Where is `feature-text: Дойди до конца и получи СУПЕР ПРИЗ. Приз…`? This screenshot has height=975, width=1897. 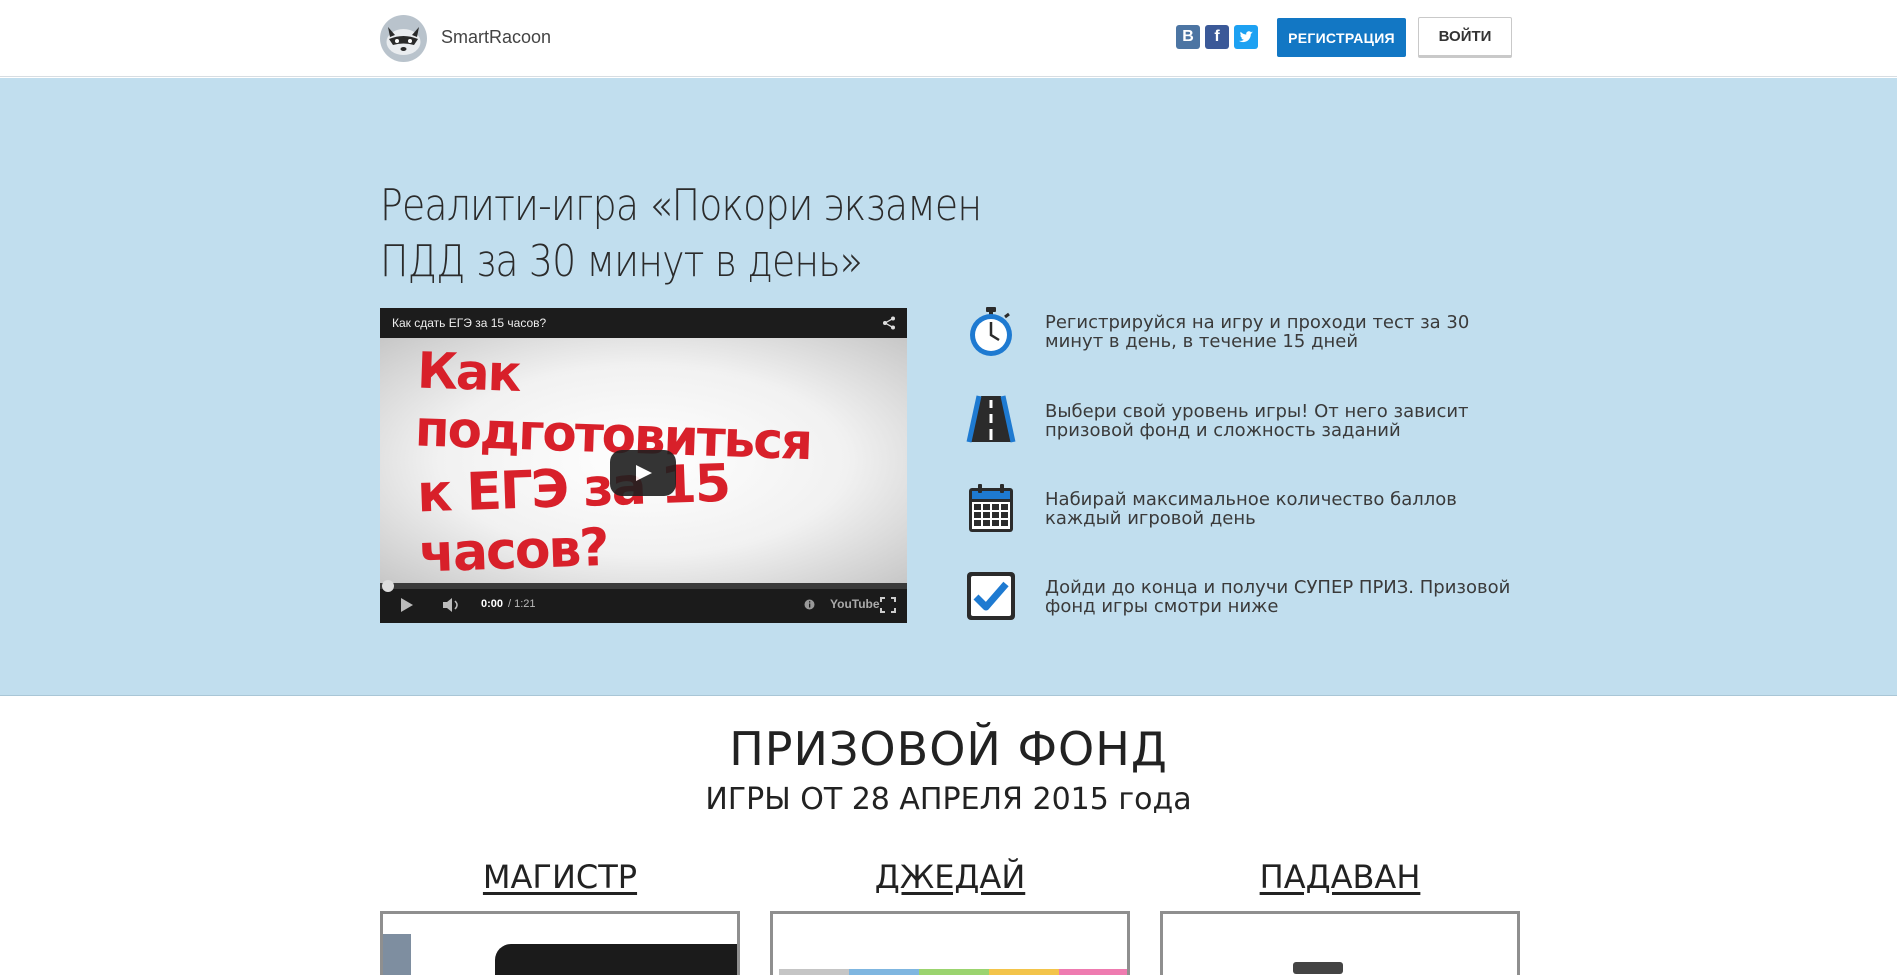 feature-text: Дойди до конца и получи СУПЕР ПРИЗ. Приз… is located at coordinates (1278, 597).